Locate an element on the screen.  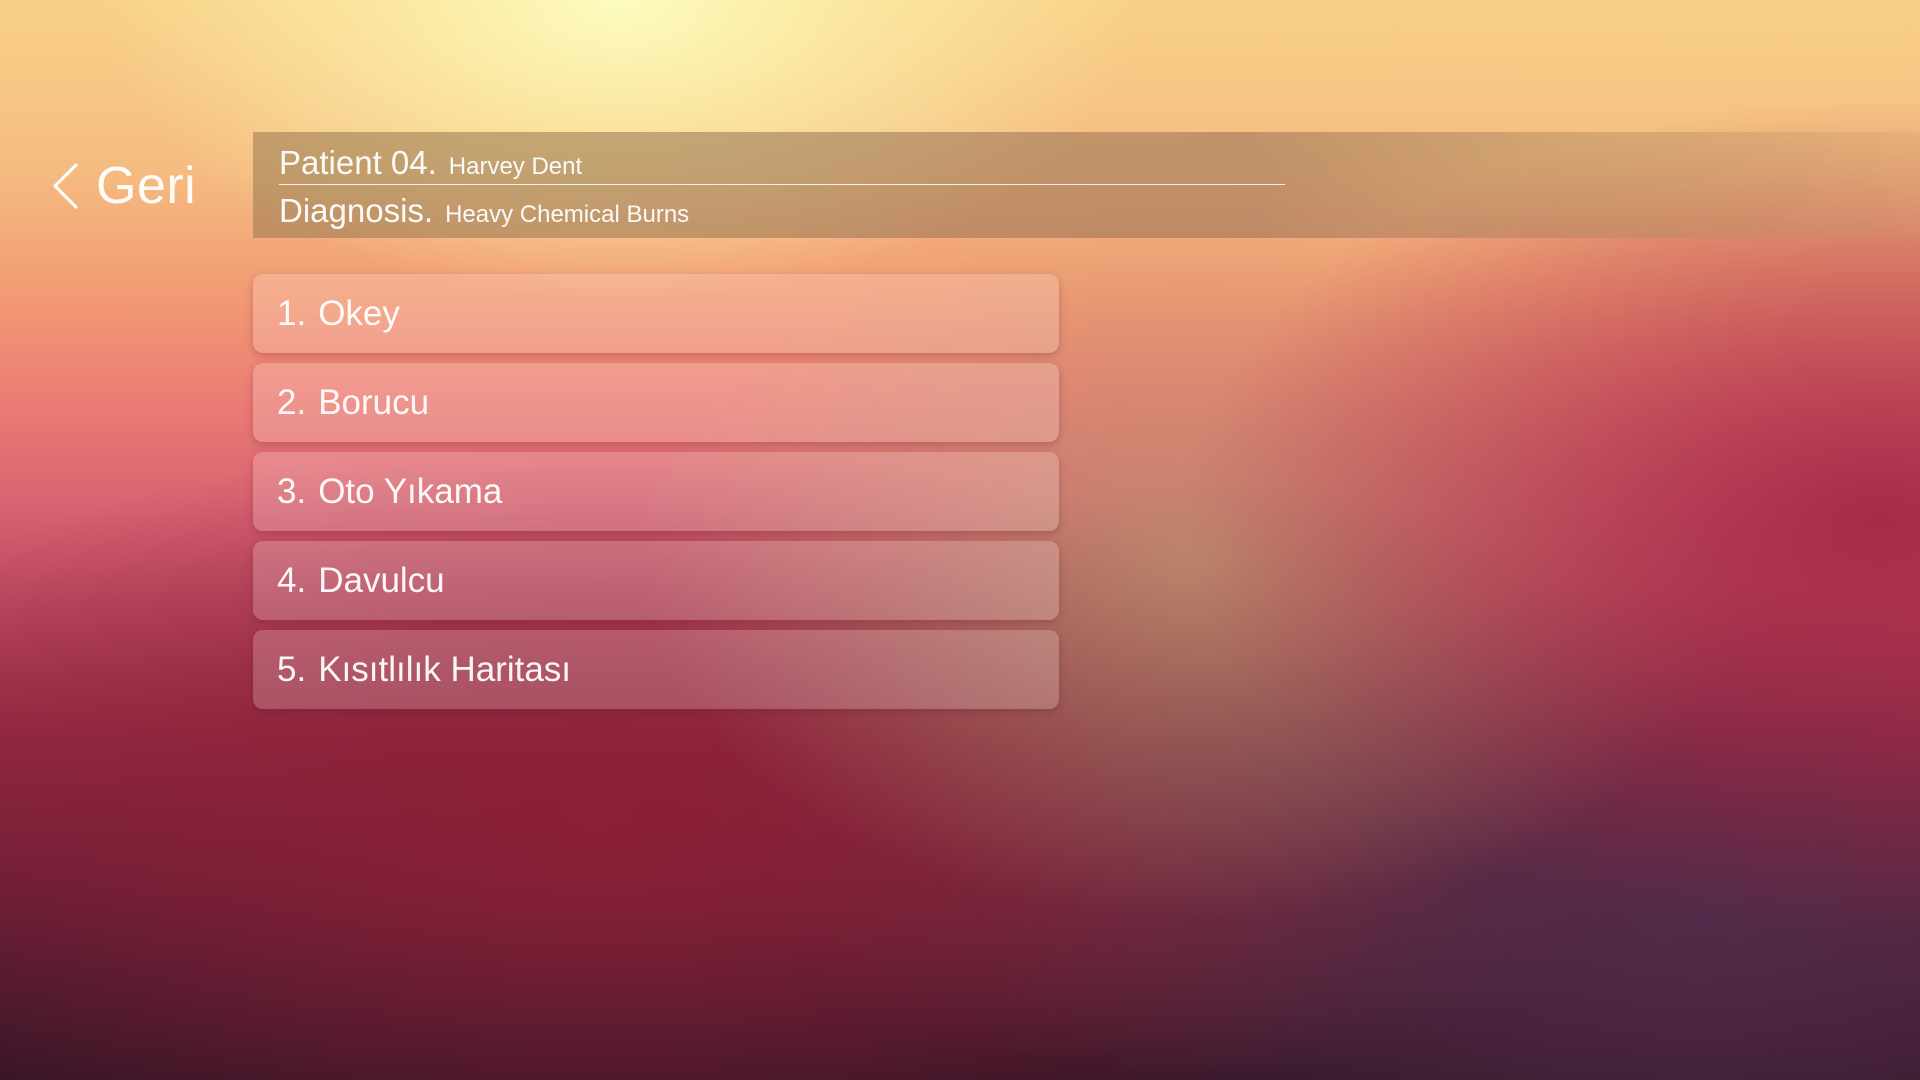
menu-item-davulcu: 4. Davulcu is located at coordinates (656, 580).